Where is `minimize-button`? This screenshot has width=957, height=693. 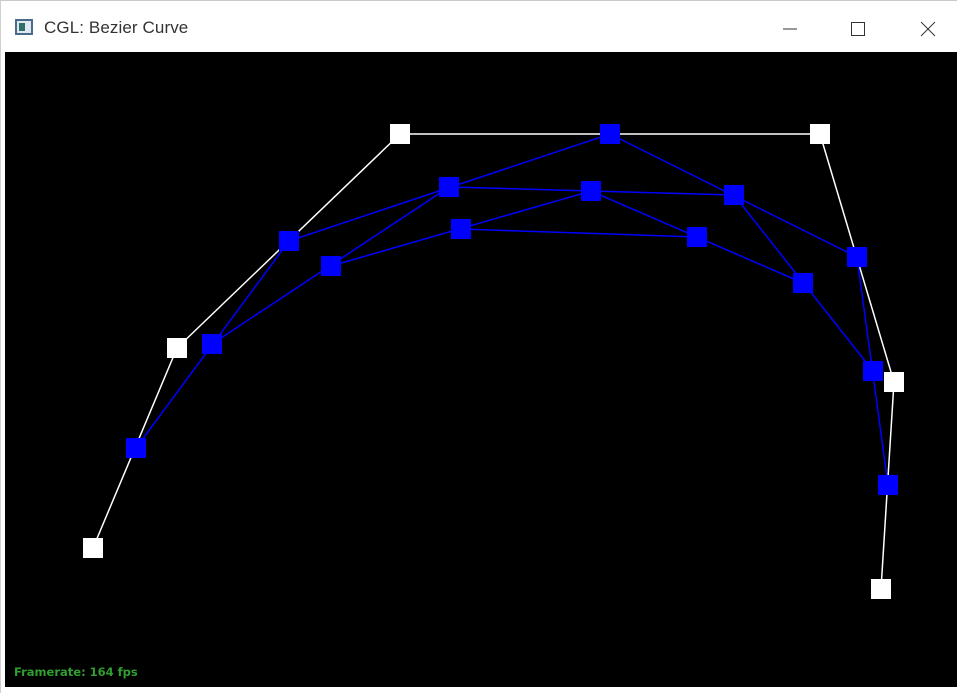 minimize-button is located at coordinates (791, 28).